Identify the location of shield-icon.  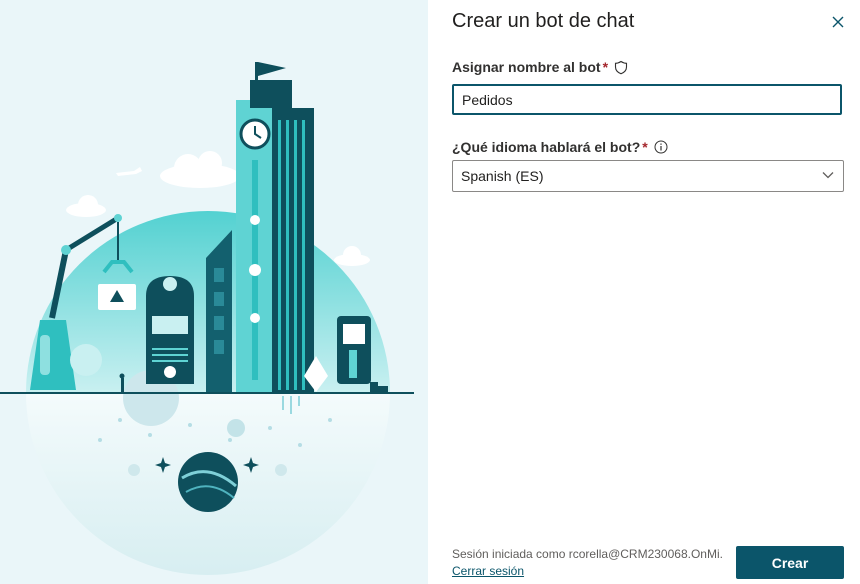
(621, 67).